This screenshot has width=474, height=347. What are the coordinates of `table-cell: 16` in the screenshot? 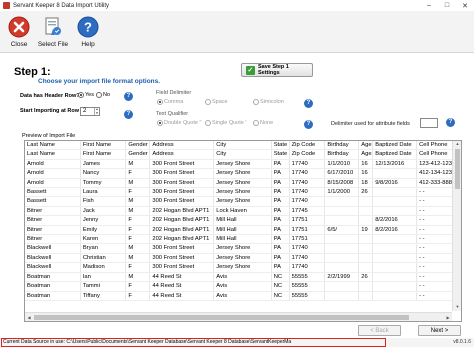 It's located at (366, 173).